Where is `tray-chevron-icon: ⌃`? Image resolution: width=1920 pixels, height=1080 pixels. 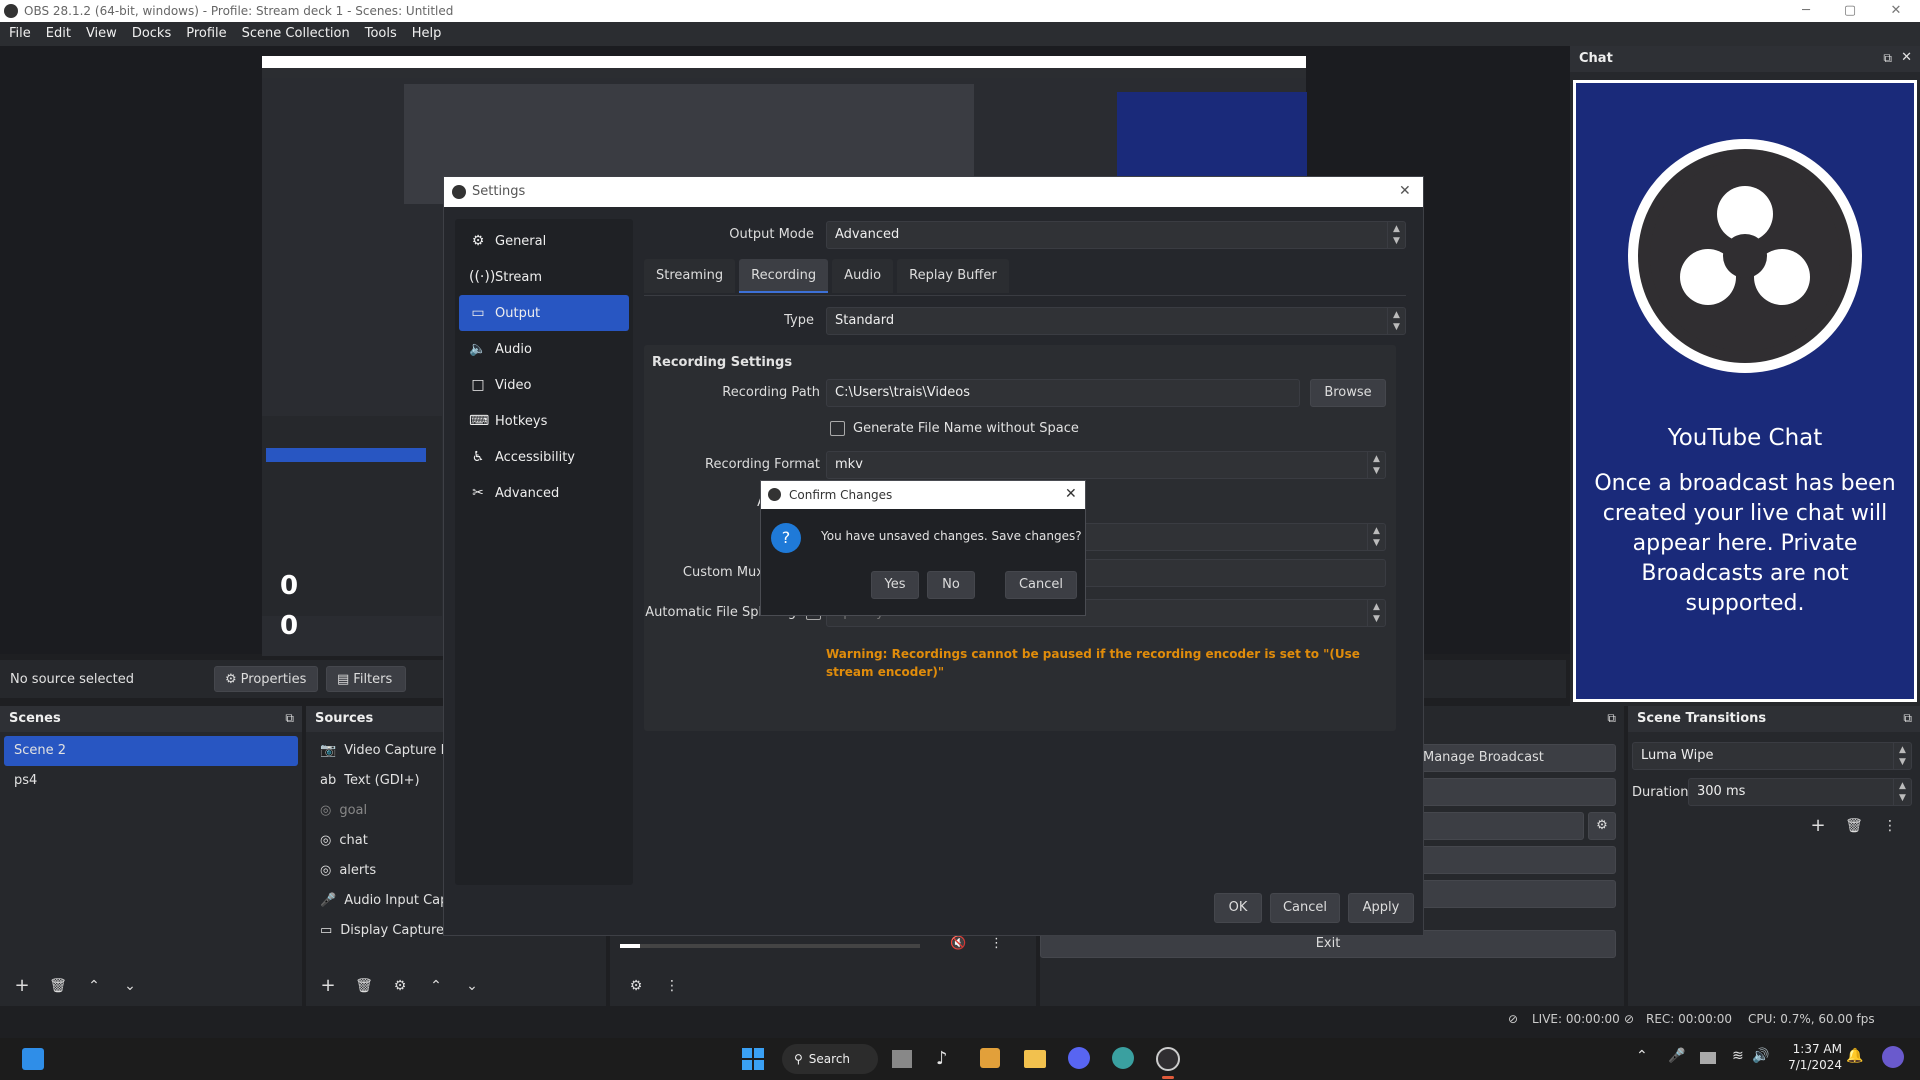
tray-chevron-icon: ⌃ is located at coordinates (1642, 1056).